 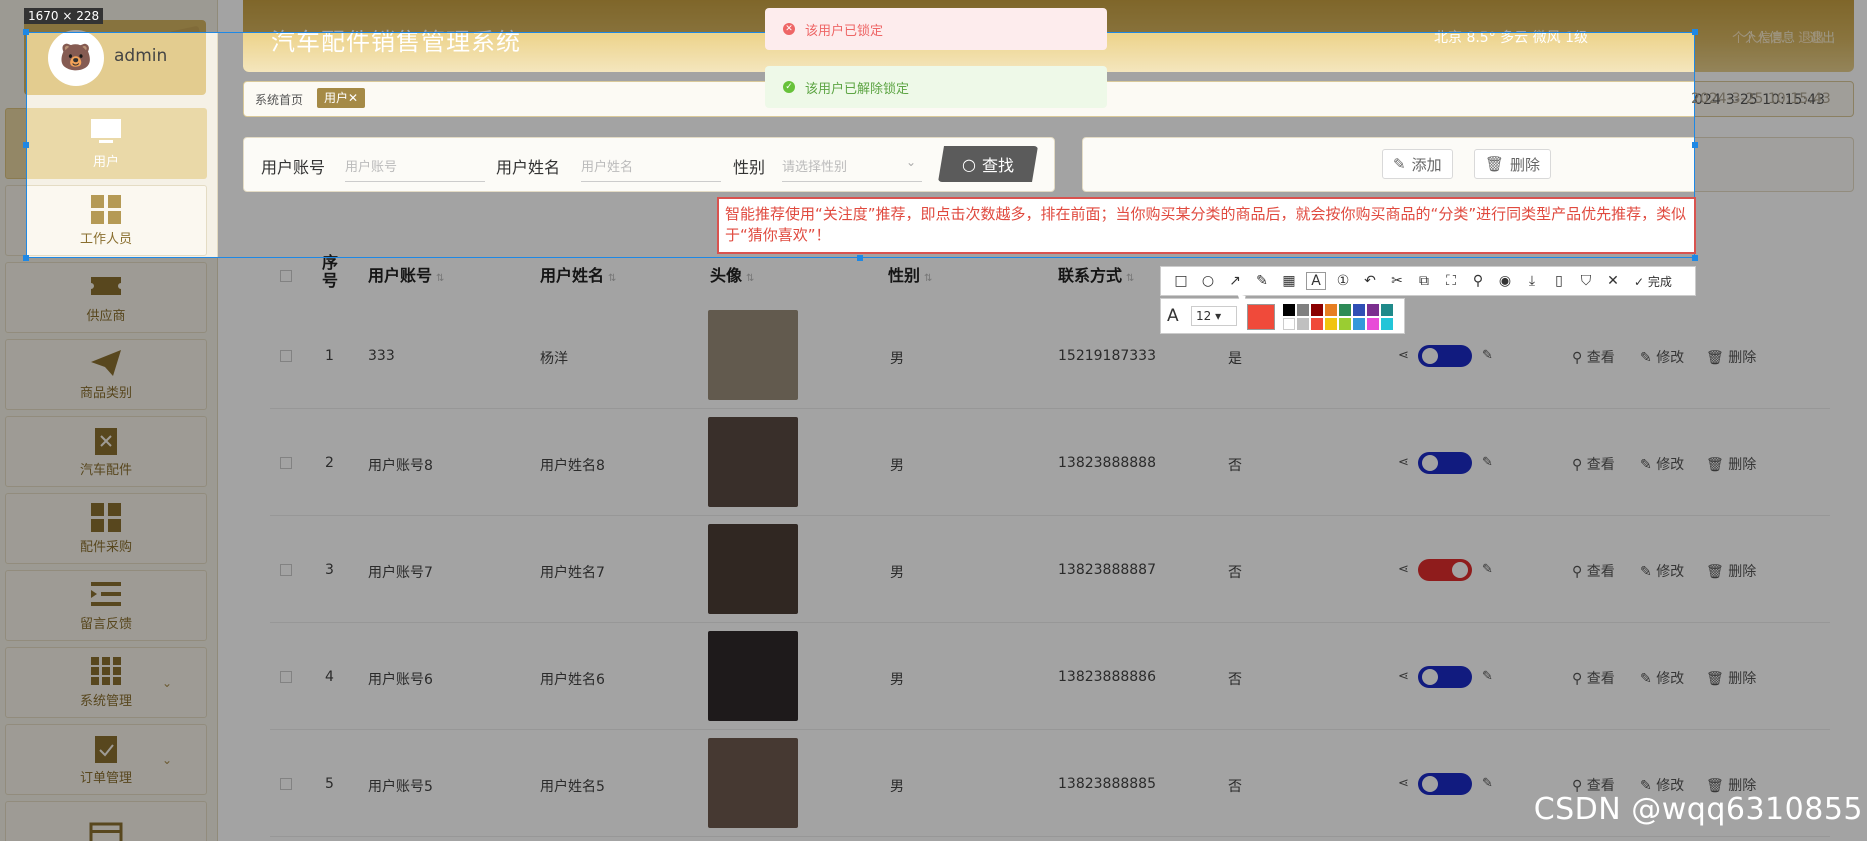 I want to click on number-tool-icon: ①, so click(x=1343, y=281).